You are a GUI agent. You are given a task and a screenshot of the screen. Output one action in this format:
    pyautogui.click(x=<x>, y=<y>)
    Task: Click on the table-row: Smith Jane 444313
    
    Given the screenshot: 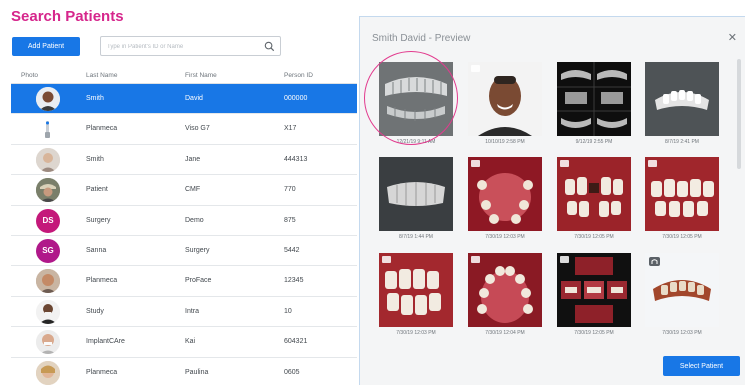 What is the action you would take?
    pyautogui.click(x=184, y=160)
    